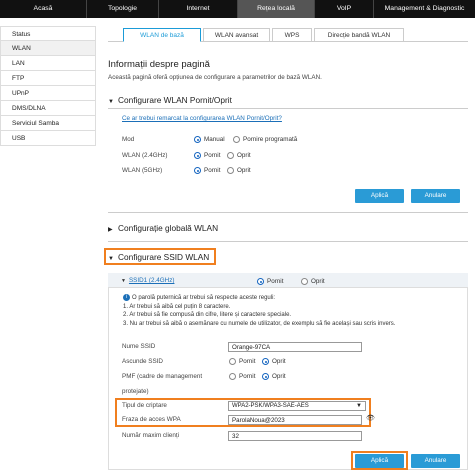 The width and height of the screenshot is (475, 470). I want to click on ssid-off-radio: Oprit, so click(313, 281).